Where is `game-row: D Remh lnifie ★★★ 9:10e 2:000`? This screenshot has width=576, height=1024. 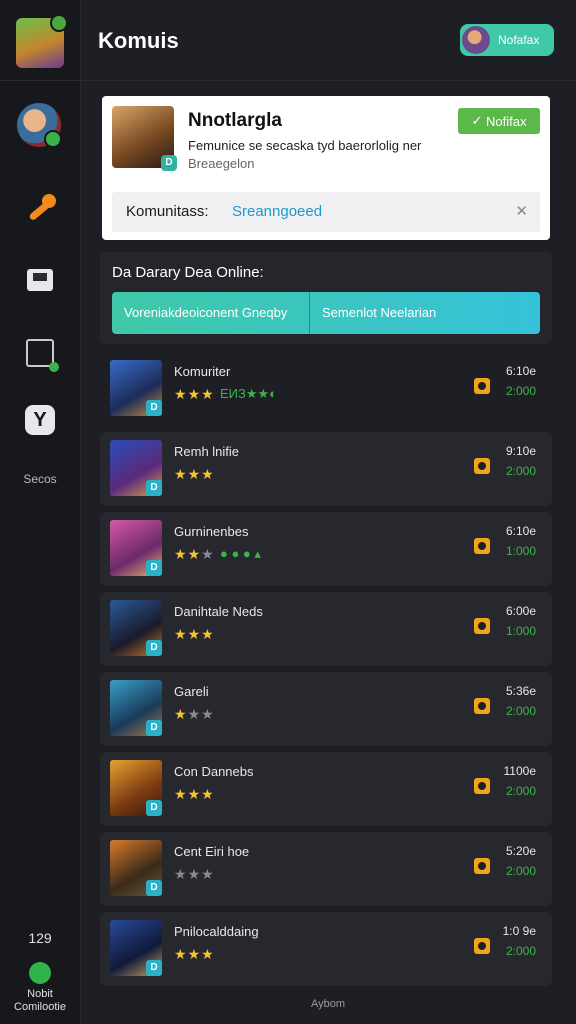 game-row: D Remh lnifie ★★★ 9:10e 2:000 is located at coordinates (326, 469).